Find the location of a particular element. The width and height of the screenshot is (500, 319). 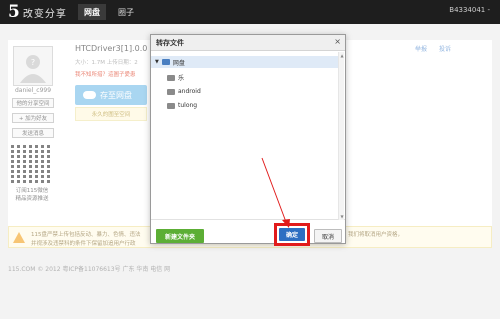

confirm-button: 确定 is located at coordinates (292, 234).